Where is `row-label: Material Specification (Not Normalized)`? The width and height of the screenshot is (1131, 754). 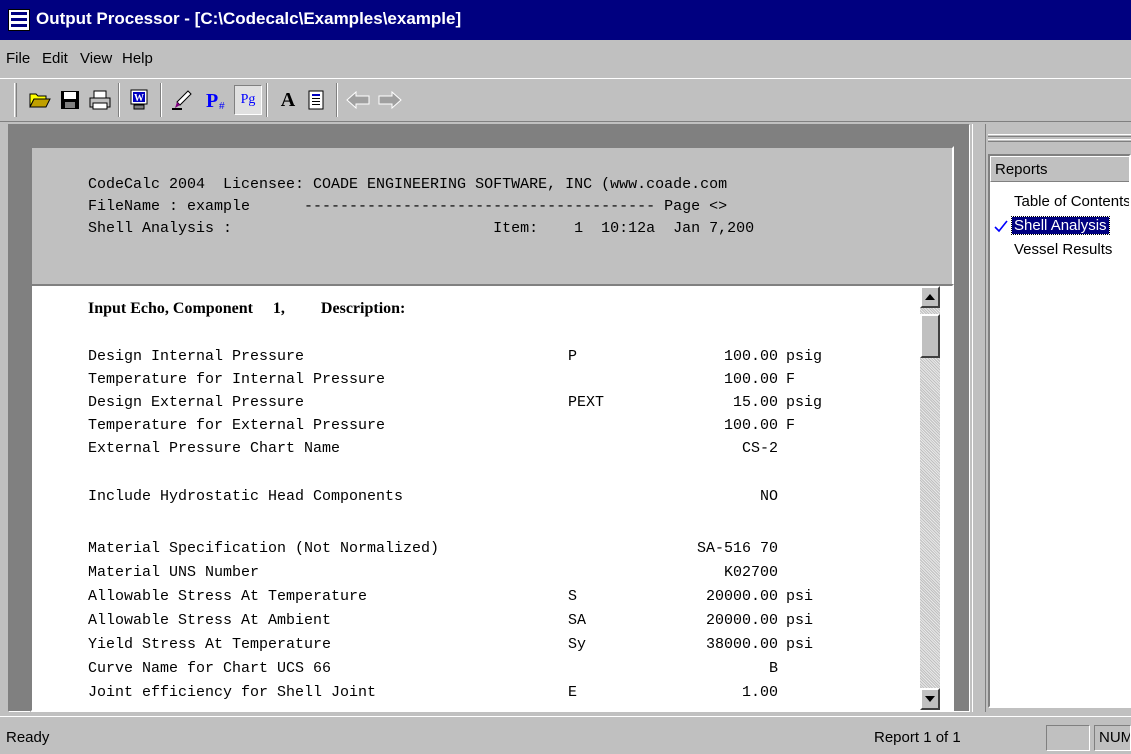 row-label: Material Specification (Not Normalized) is located at coordinates (264, 548).